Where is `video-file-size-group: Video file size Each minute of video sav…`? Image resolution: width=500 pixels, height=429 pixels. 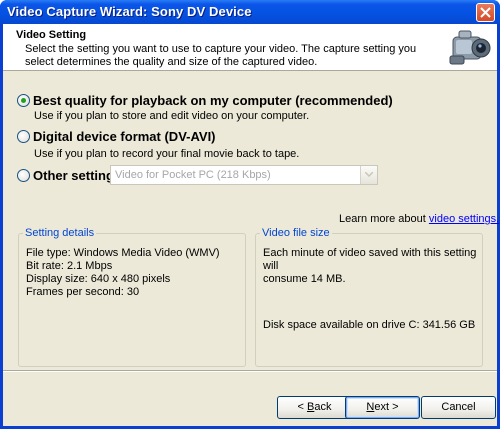
video-file-size-group: Video file size Each minute of video sav… is located at coordinates (369, 297).